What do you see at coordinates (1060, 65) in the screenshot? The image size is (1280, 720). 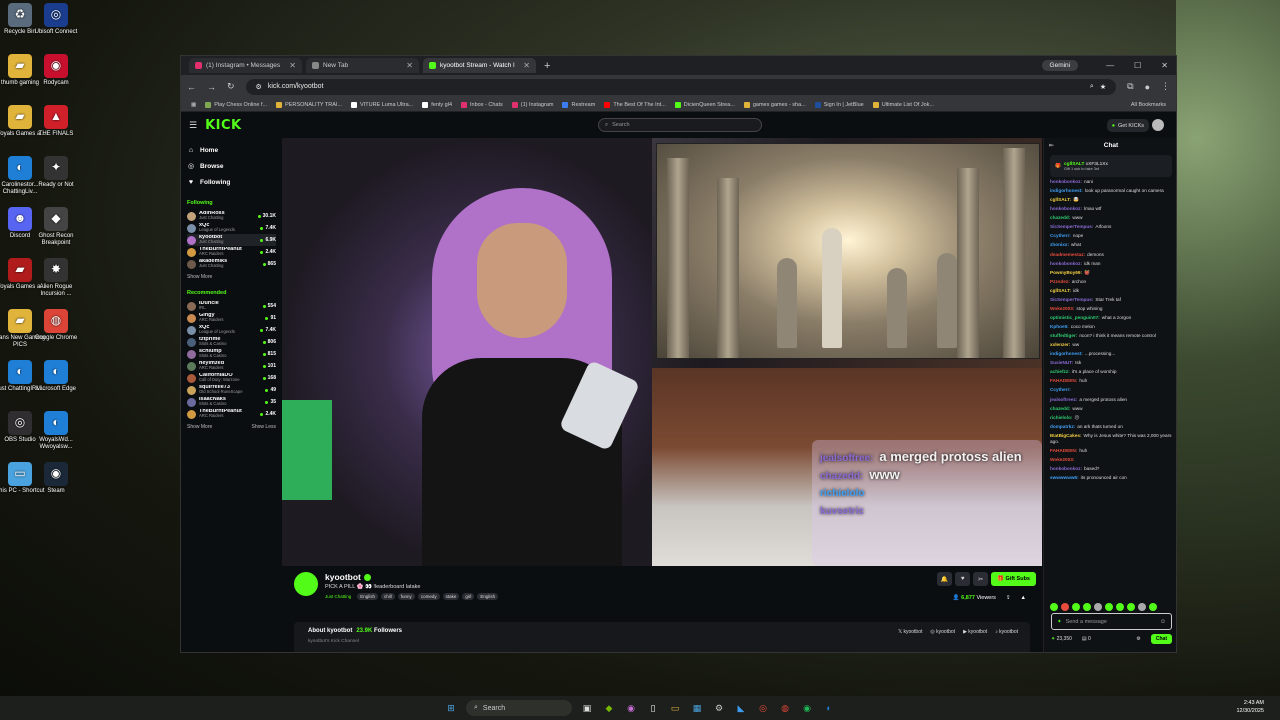 I see `gemini-button: Gemini` at bounding box center [1060, 65].